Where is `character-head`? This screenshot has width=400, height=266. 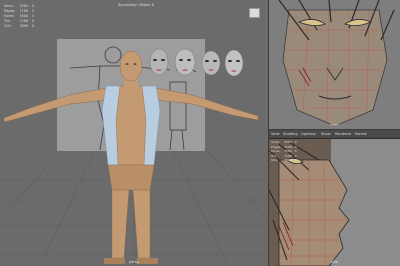 character-head is located at coordinates (131, 66).